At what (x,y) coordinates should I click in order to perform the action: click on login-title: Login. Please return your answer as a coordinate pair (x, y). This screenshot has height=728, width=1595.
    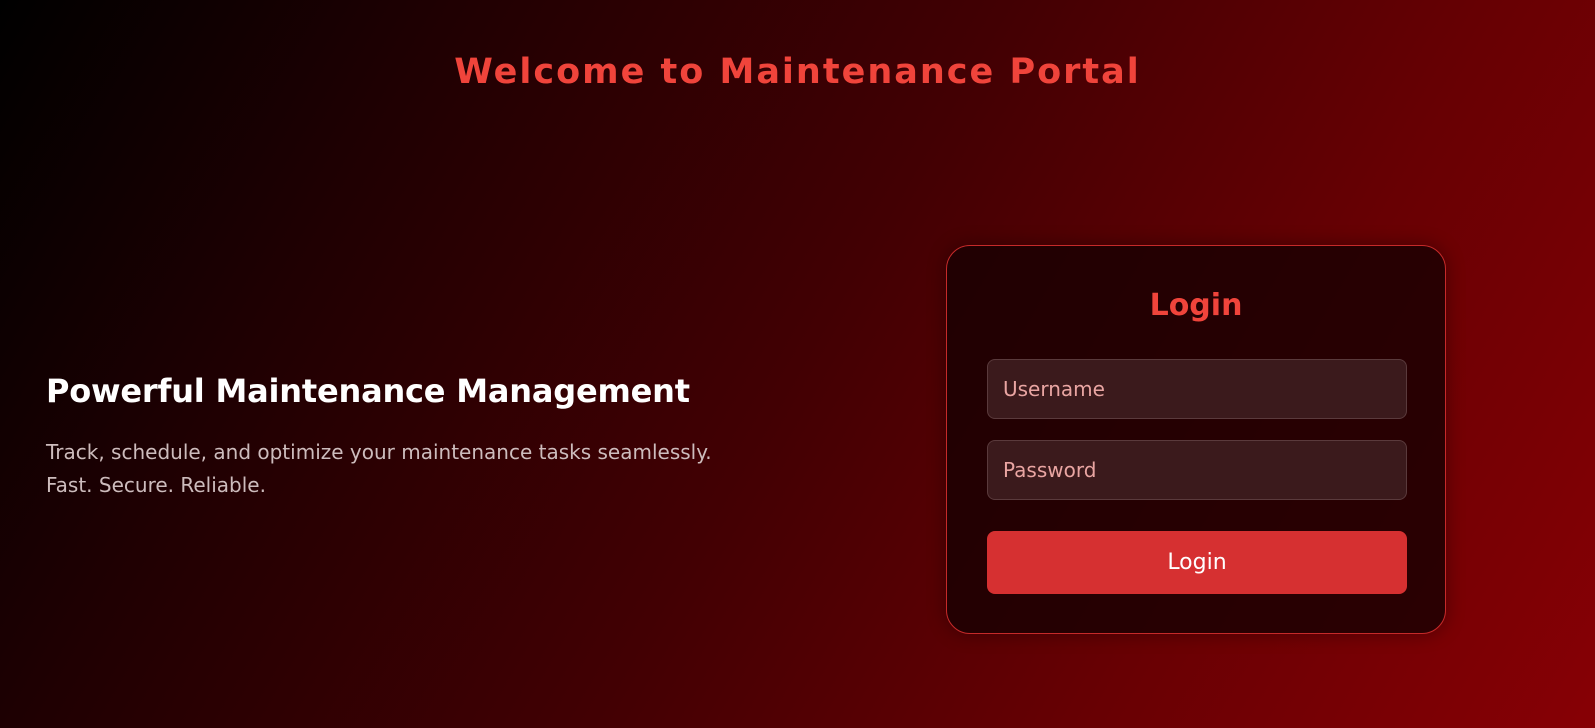
    Looking at the image, I should click on (1196, 305).